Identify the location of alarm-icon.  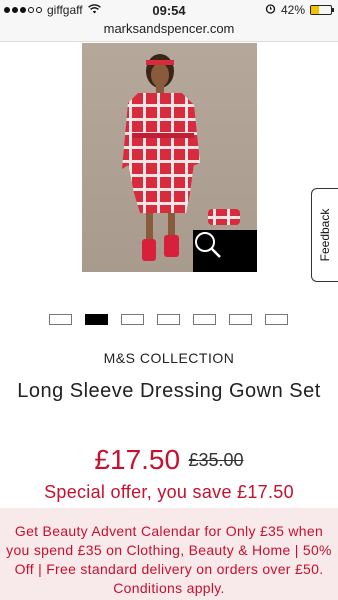
(270, 10).